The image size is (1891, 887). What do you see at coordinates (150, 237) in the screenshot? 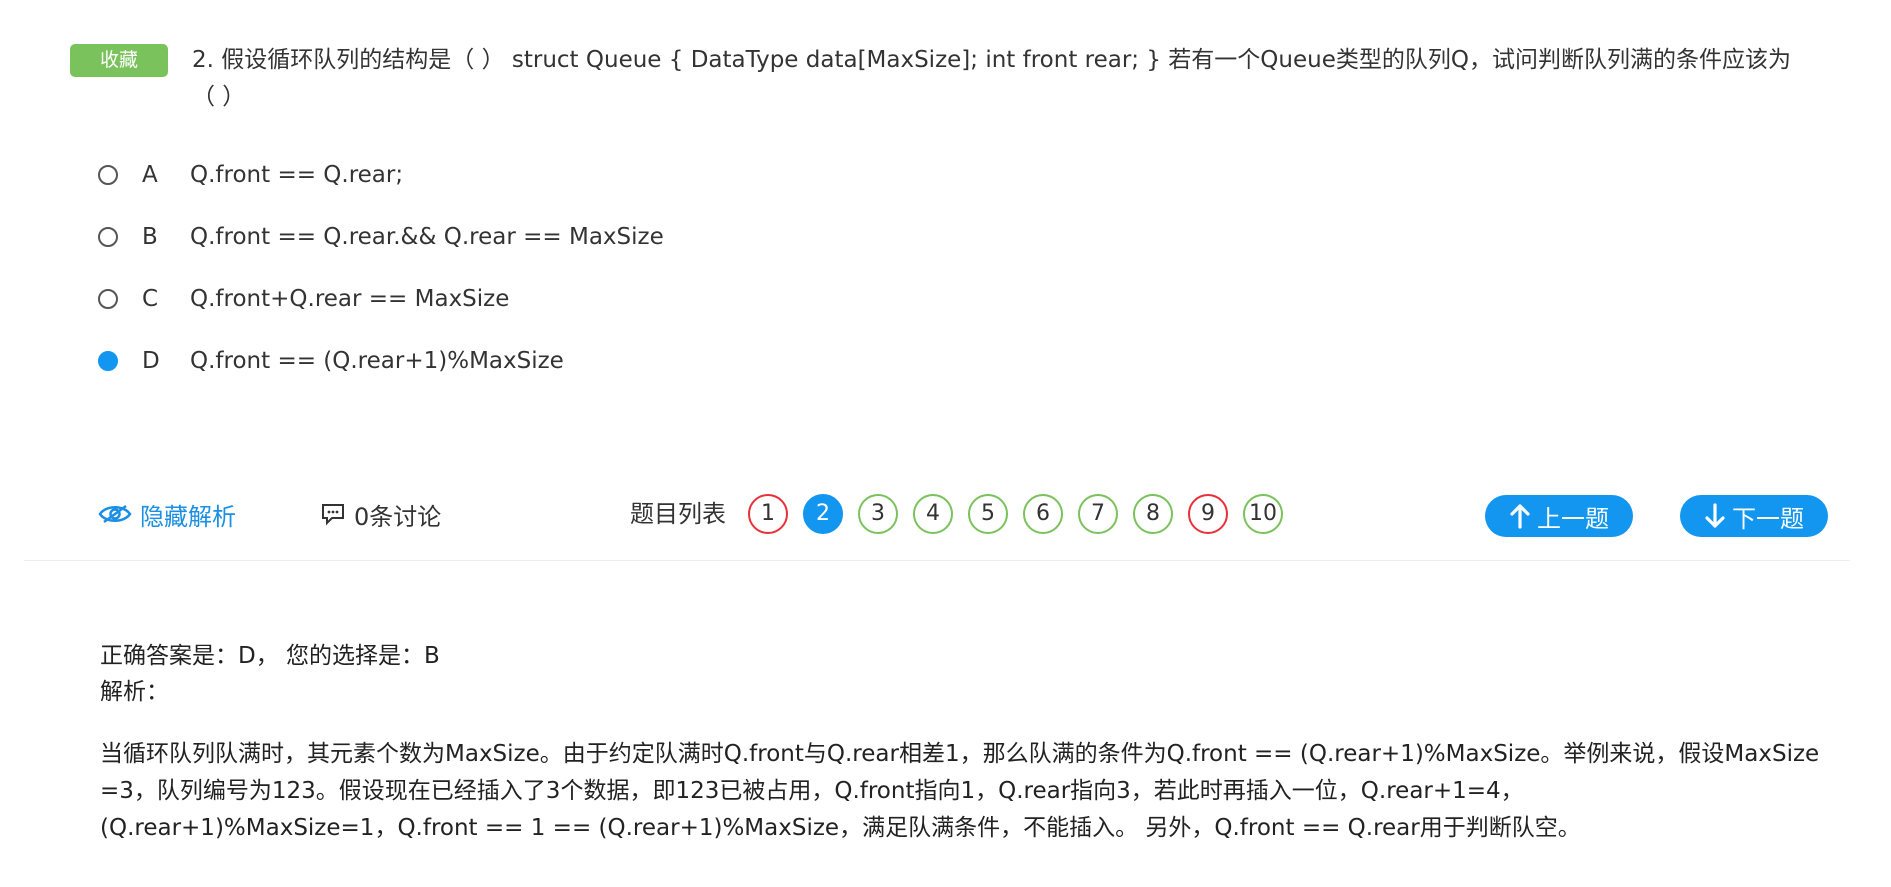
I see `option-letter: B` at bounding box center [150, 237].